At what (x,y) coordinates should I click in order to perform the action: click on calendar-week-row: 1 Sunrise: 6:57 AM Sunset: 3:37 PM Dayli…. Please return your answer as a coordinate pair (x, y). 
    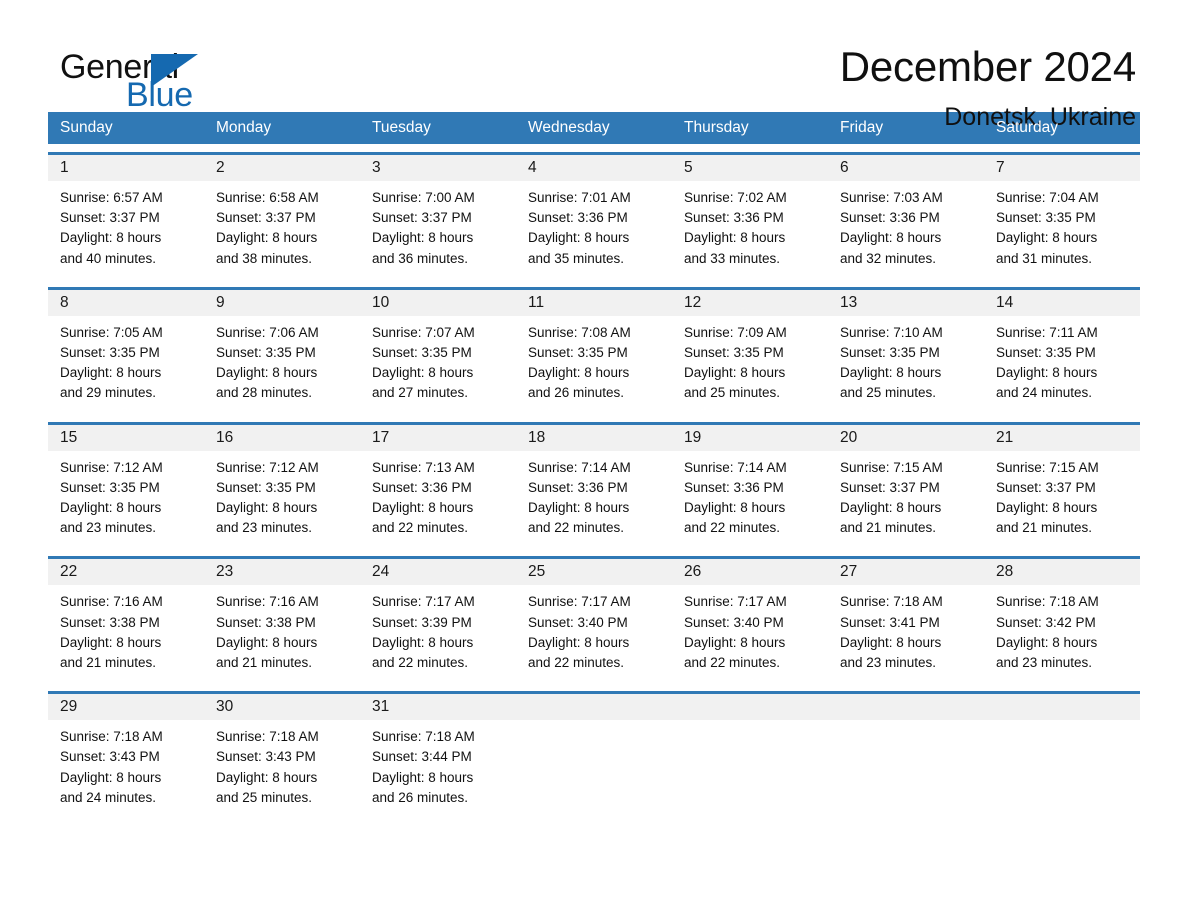
    Looking at the image, I should click on (594, 215).